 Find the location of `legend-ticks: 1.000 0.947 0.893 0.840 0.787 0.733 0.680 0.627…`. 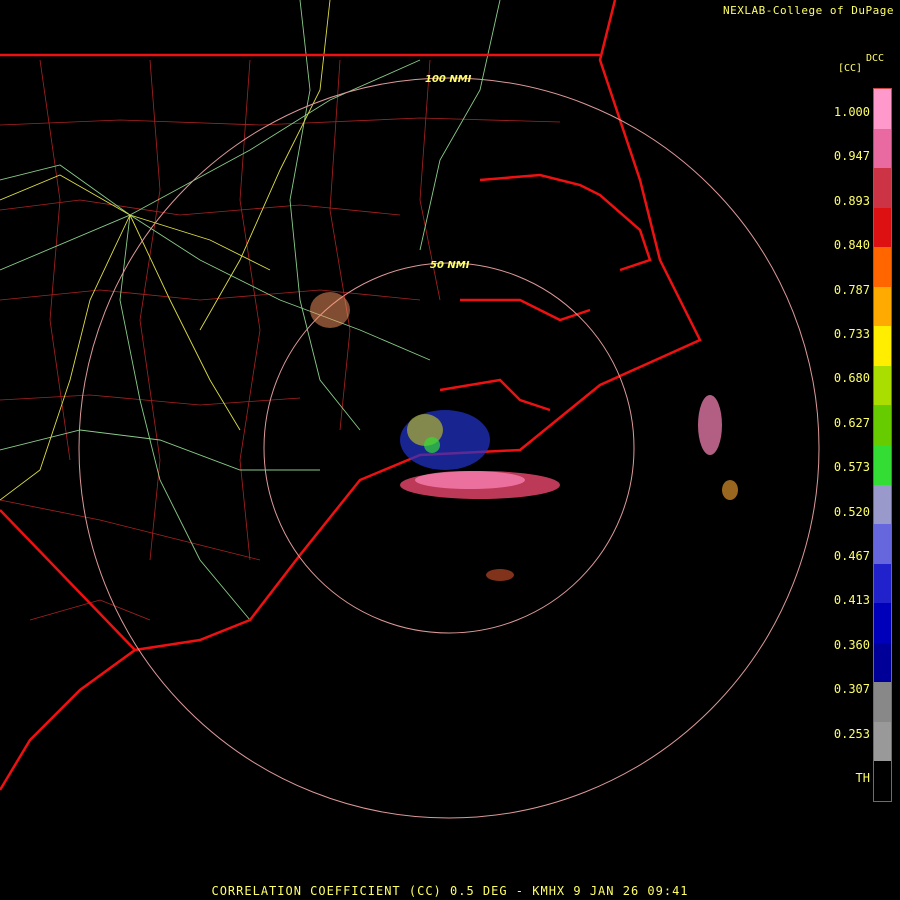

legend-ticks: 1.000 0.947 0.893 0.840 0.787 0.733 0.680 0.627… is located at coordinates (835, 450).